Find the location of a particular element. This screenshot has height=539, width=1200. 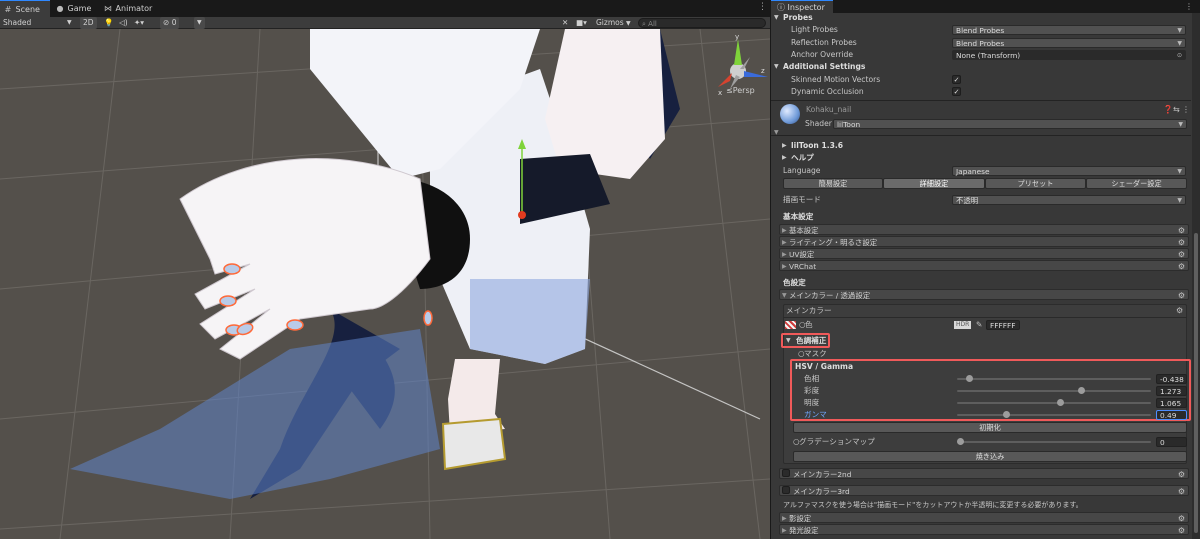

inspector-scrollbar is located at coordinates (1196, 276).